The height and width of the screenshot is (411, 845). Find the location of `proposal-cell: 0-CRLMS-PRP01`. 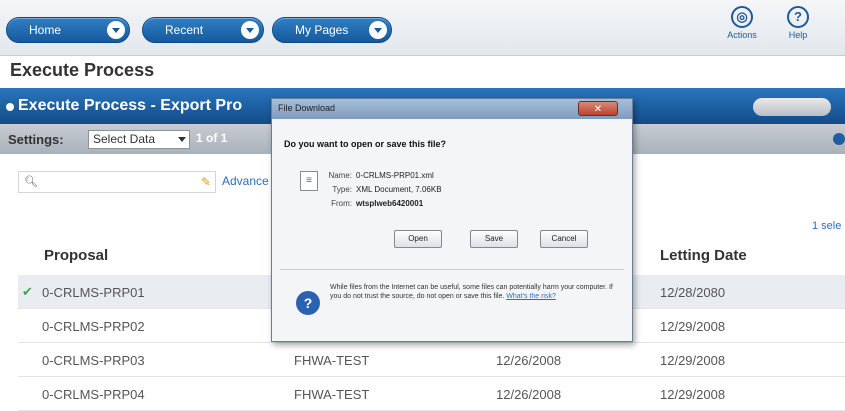

proposal-cell: 0-CRLMS-PRP01 is located at coordinates (93, 292).